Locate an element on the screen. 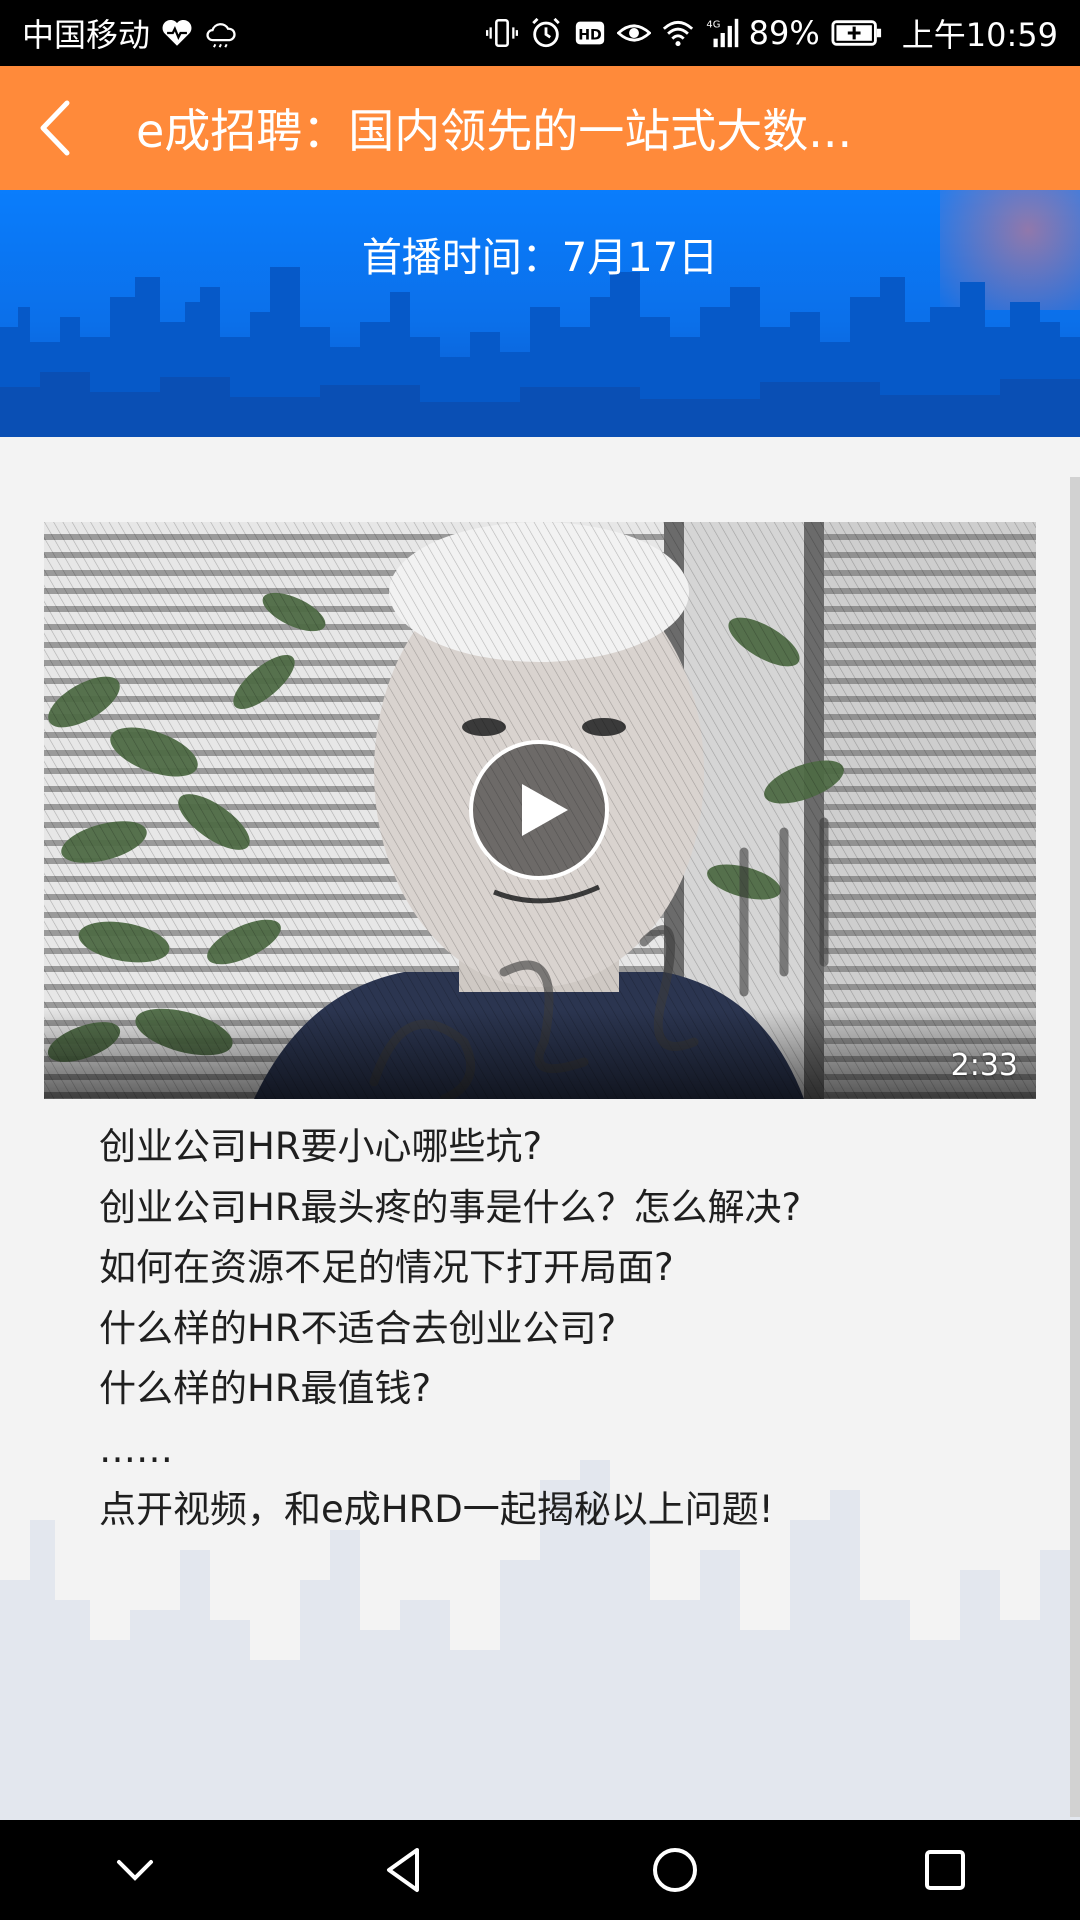  chevron-left-icon is located at coordinates (55, 128).